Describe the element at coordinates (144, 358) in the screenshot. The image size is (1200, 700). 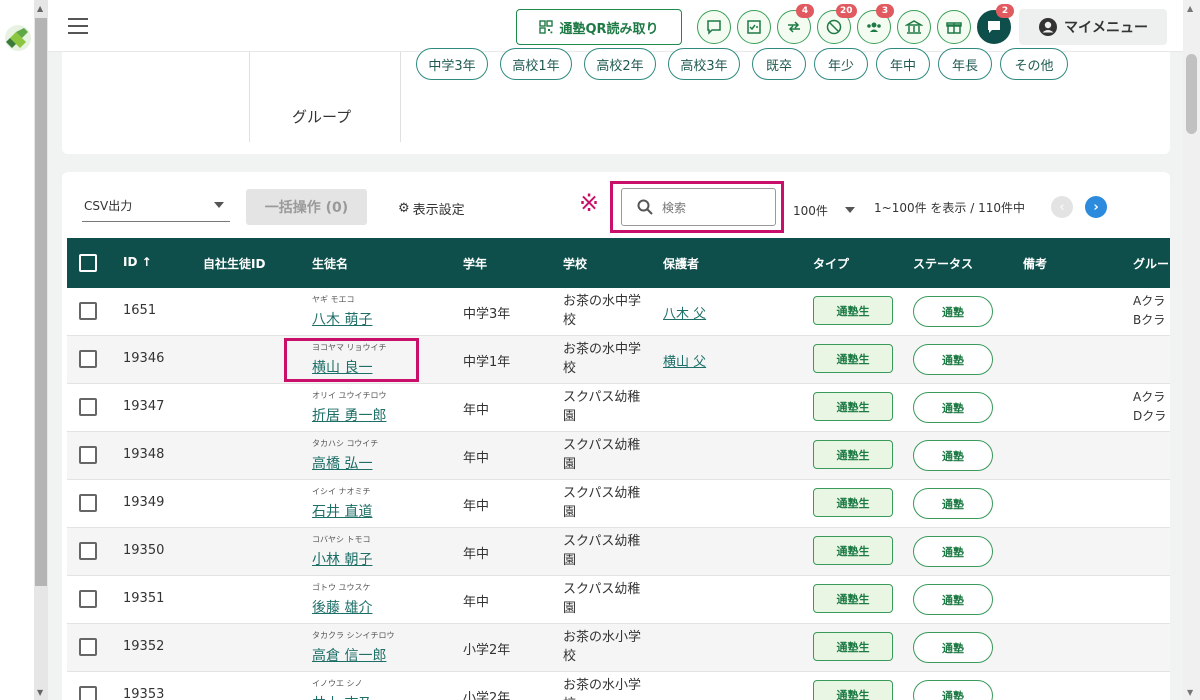
I see `student-id: 19346` at that location.